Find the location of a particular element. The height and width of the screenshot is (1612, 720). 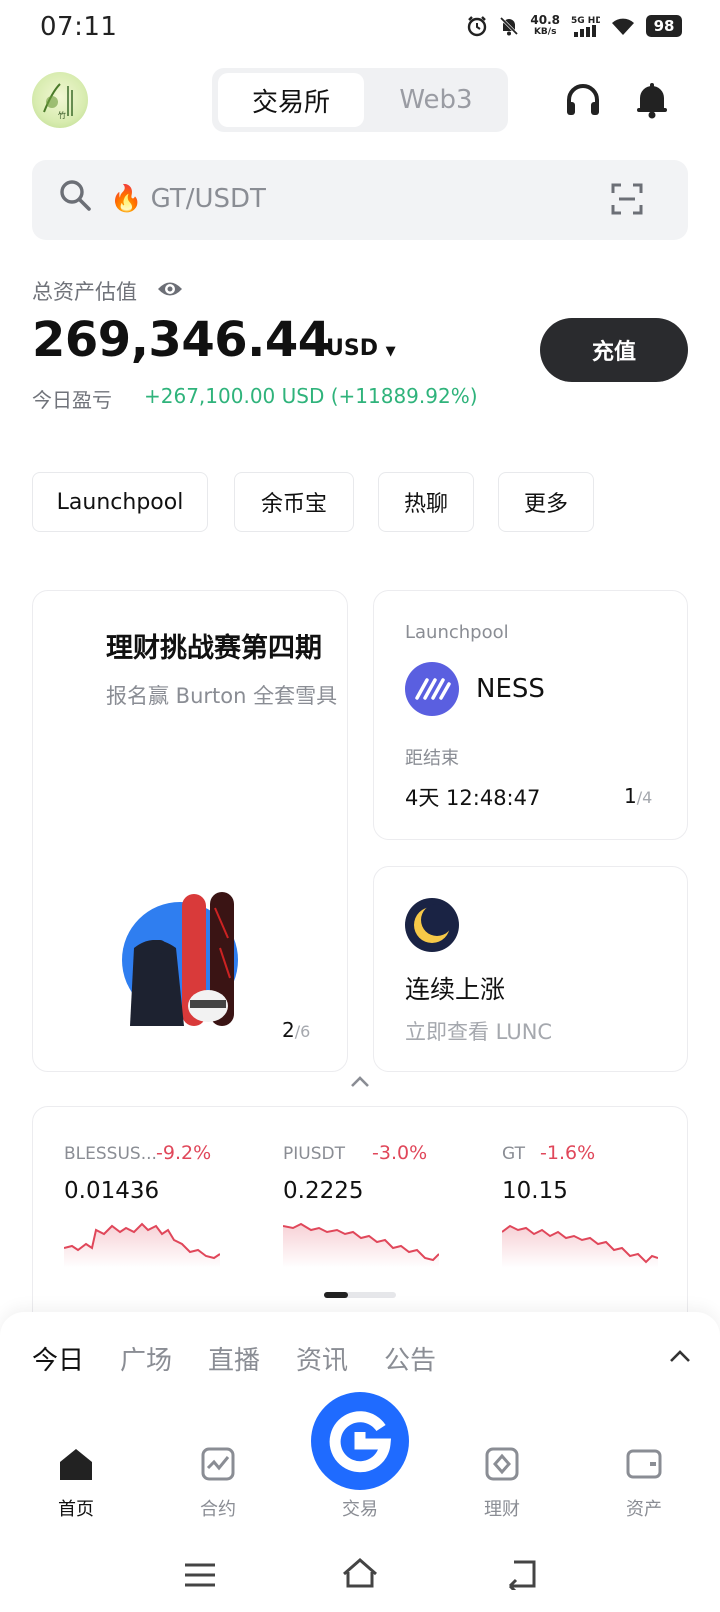

lunc-title: 连续上涨 is located at coordinates (455, 989).